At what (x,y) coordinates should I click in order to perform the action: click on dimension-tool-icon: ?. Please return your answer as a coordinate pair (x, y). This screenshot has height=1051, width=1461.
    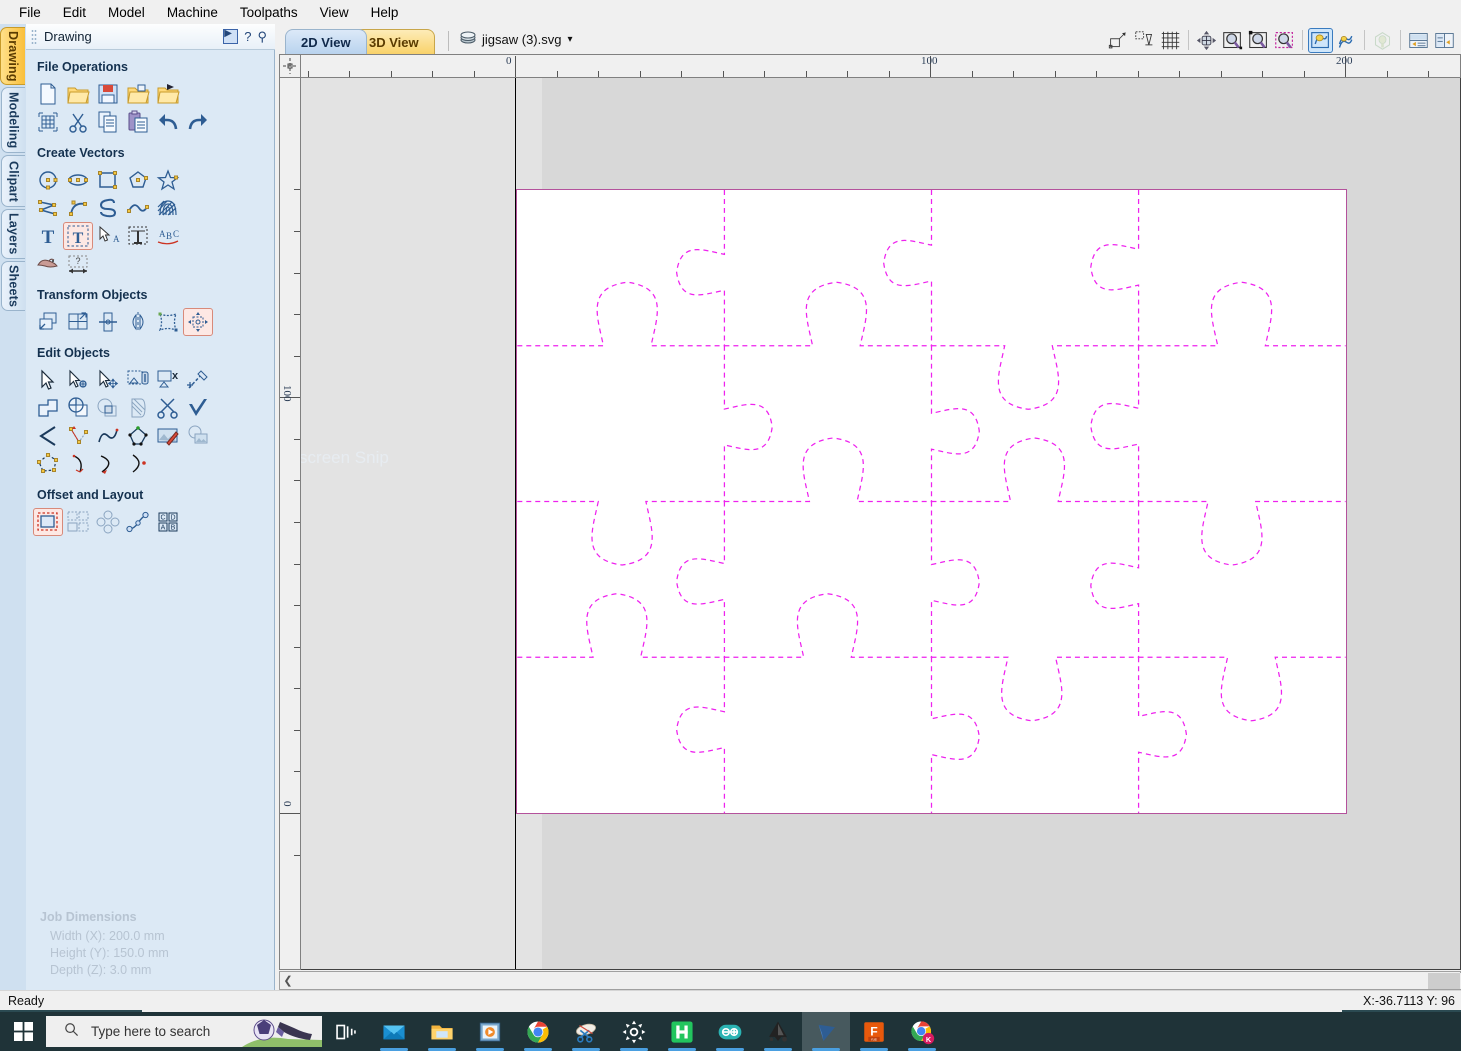
    Looking at the image, I should click on (78, 264).